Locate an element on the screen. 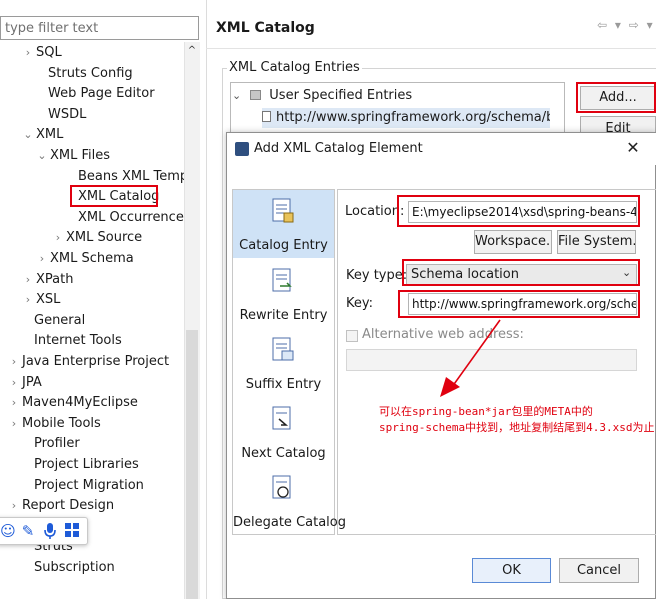 The image size is (656, 599). type-label: Suffix Entry is located at coordinates (283, 384).